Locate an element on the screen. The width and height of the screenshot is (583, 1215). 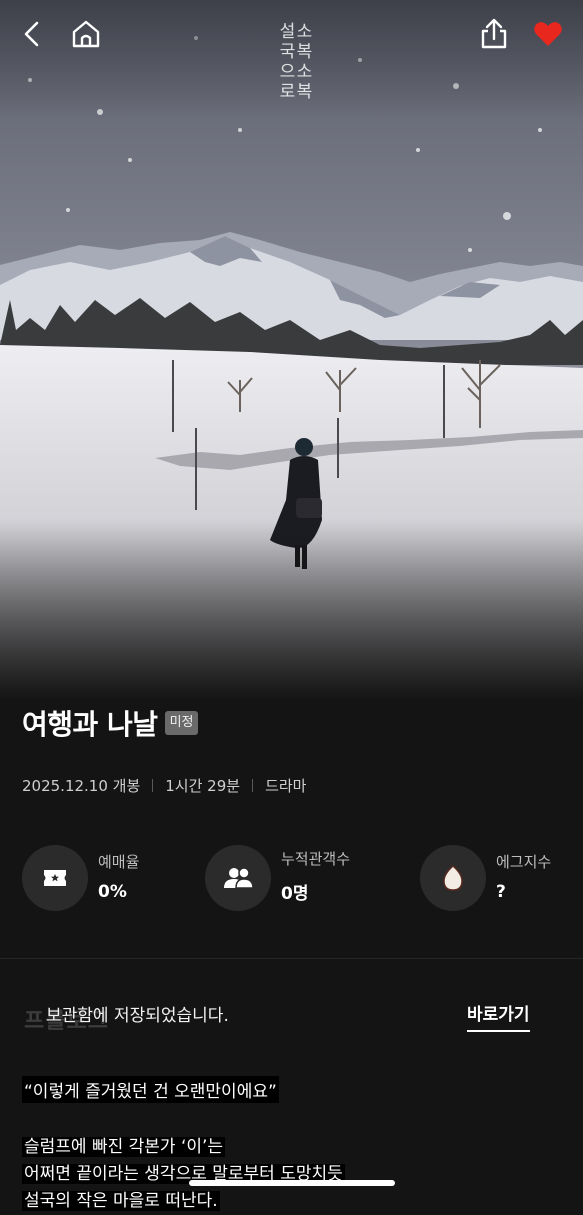
stat-egg-index: 에그지수 ? is located at coordinates (485, 878).